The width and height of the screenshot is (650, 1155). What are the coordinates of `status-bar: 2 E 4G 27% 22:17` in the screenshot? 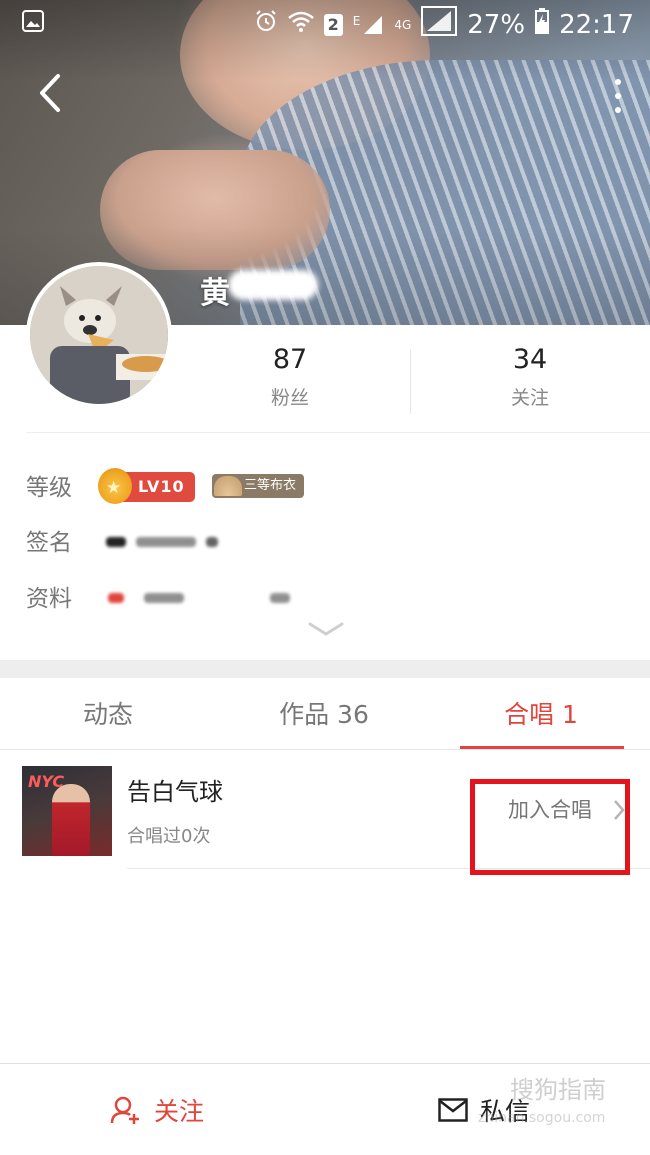 It's located at (325, 24).